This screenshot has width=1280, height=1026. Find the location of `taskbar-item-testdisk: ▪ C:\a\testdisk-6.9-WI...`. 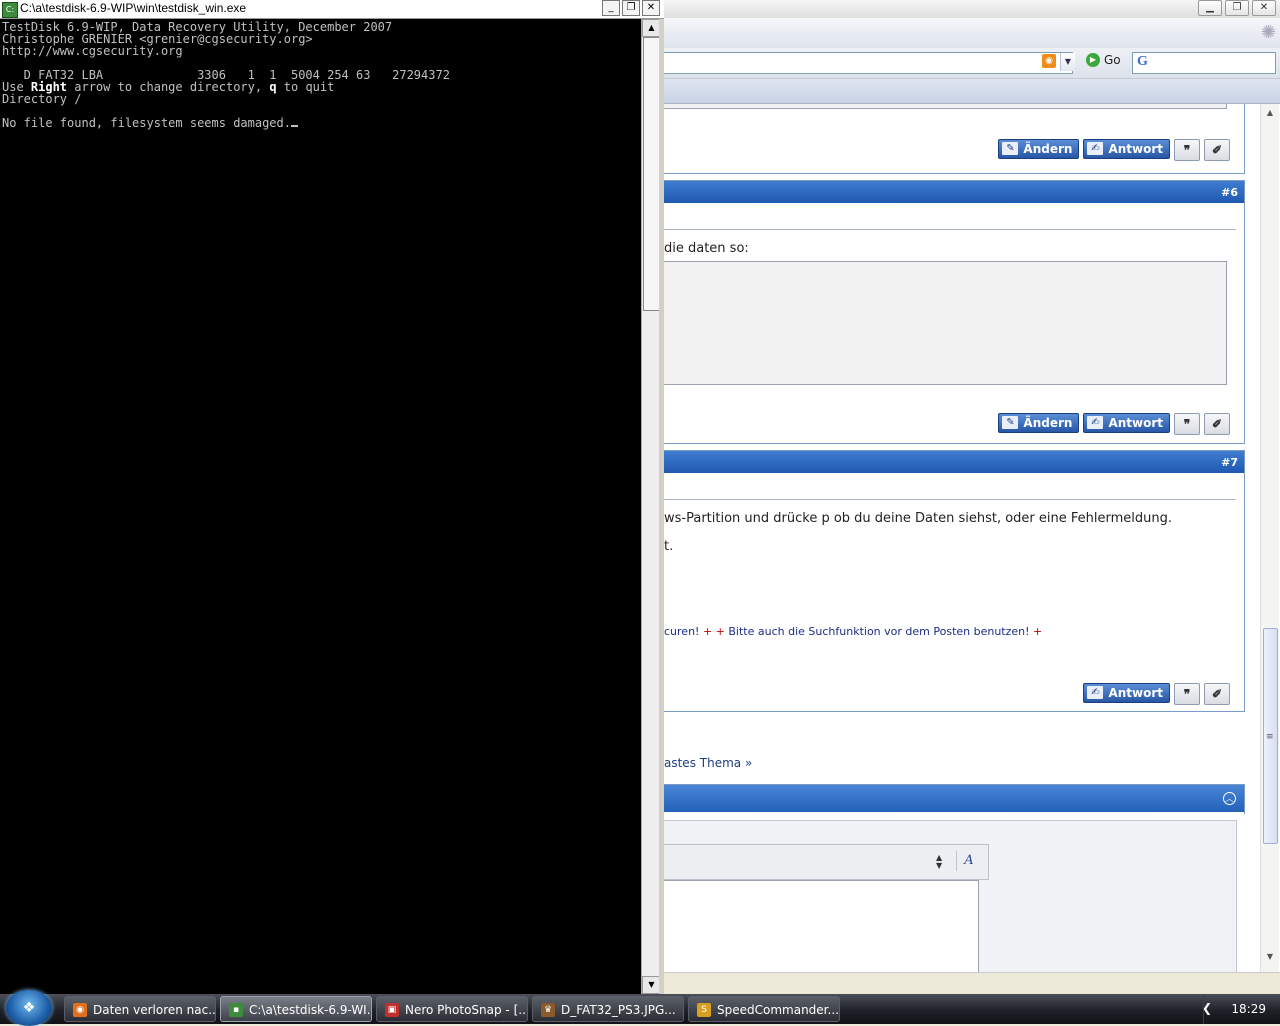

taskbar-item-testdisk: ▪ C:\a\testdisk-6.9-WI... is located at coordinates (296, 1009).